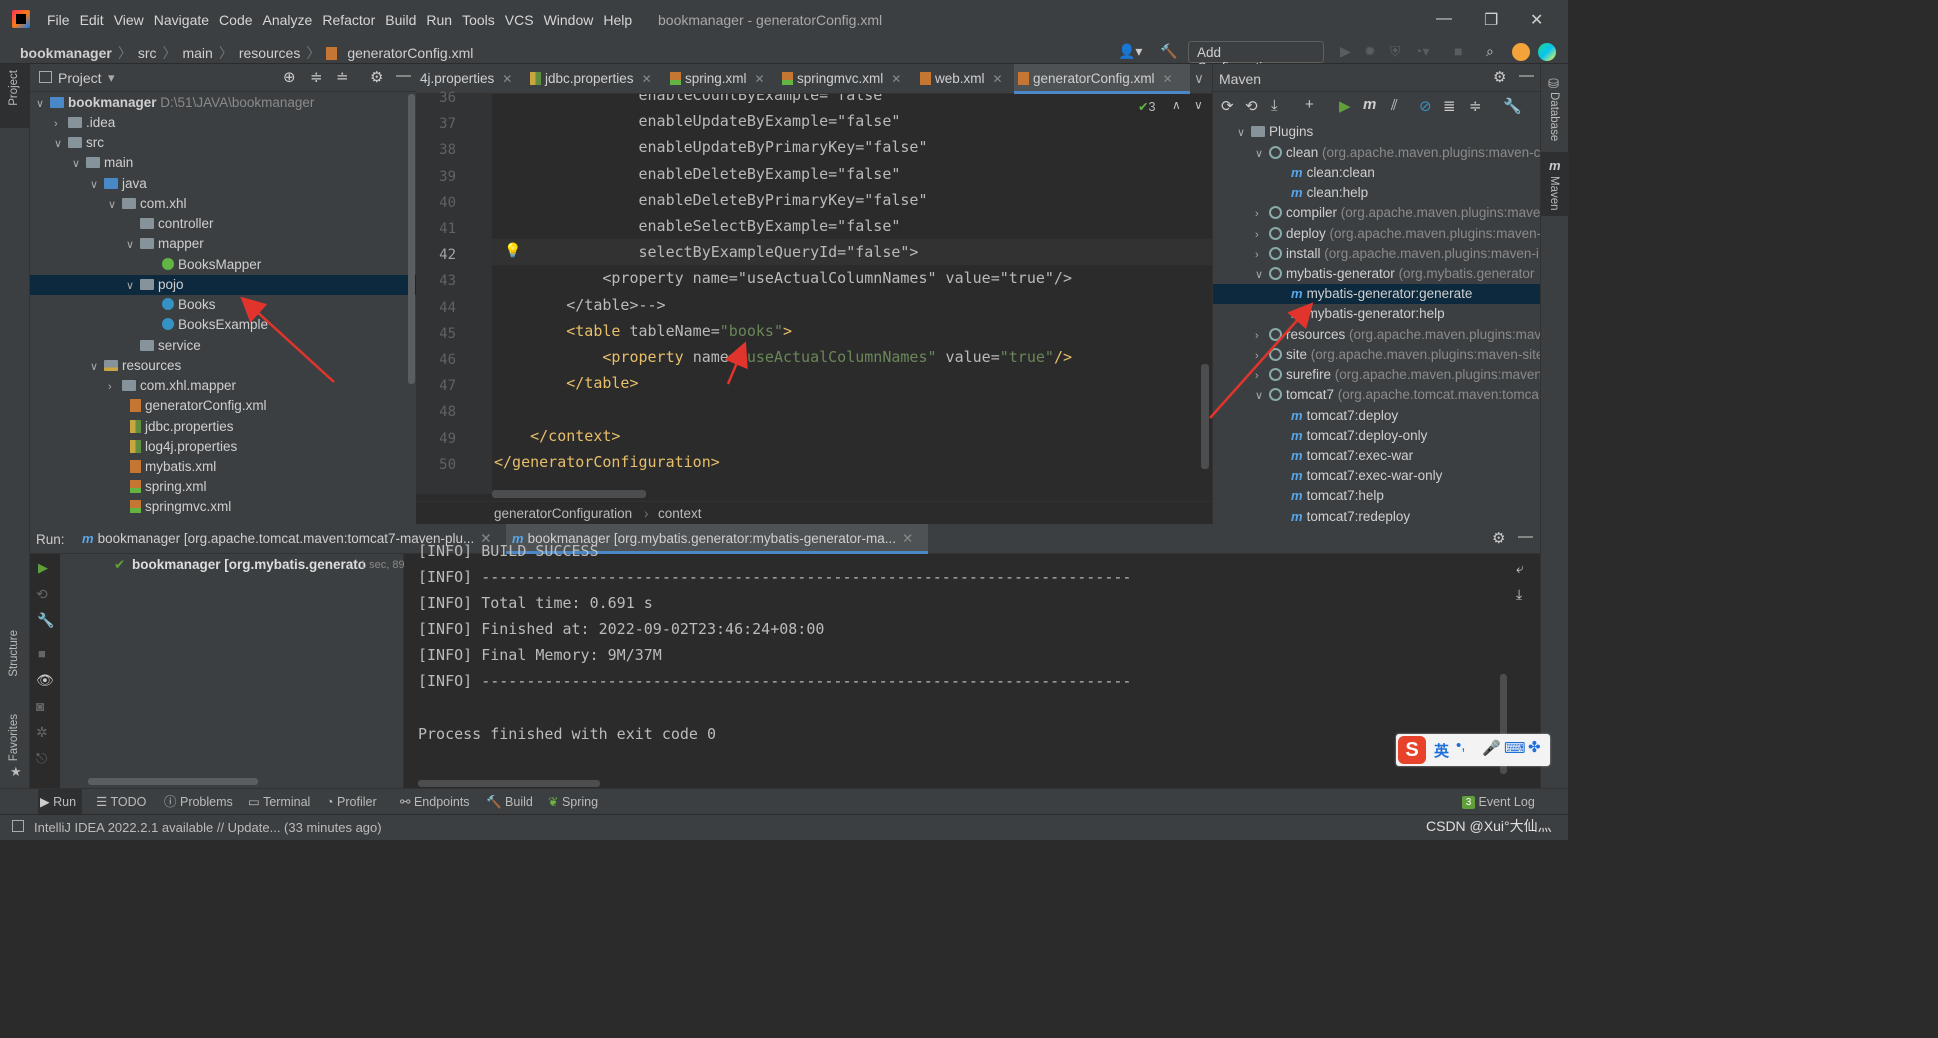 This screenshot has height=1038, width=1938. What do you see at coordinates (1441, 750) in the screenshot?
I see `ime-language: 英` at bounding box center [1441, 750].